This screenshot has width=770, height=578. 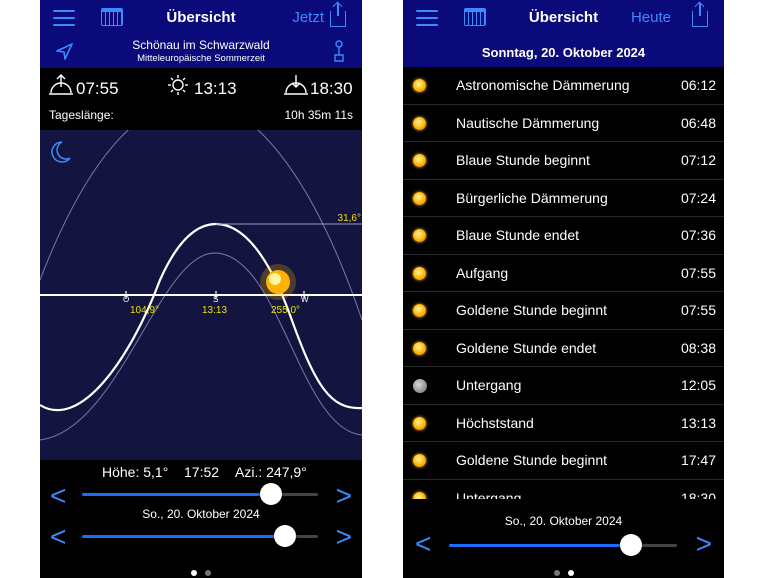 What do you see at coordinates (698, 347) in the screenshot?
I see `event-time: 08:38` at bounding box center [698, 347].